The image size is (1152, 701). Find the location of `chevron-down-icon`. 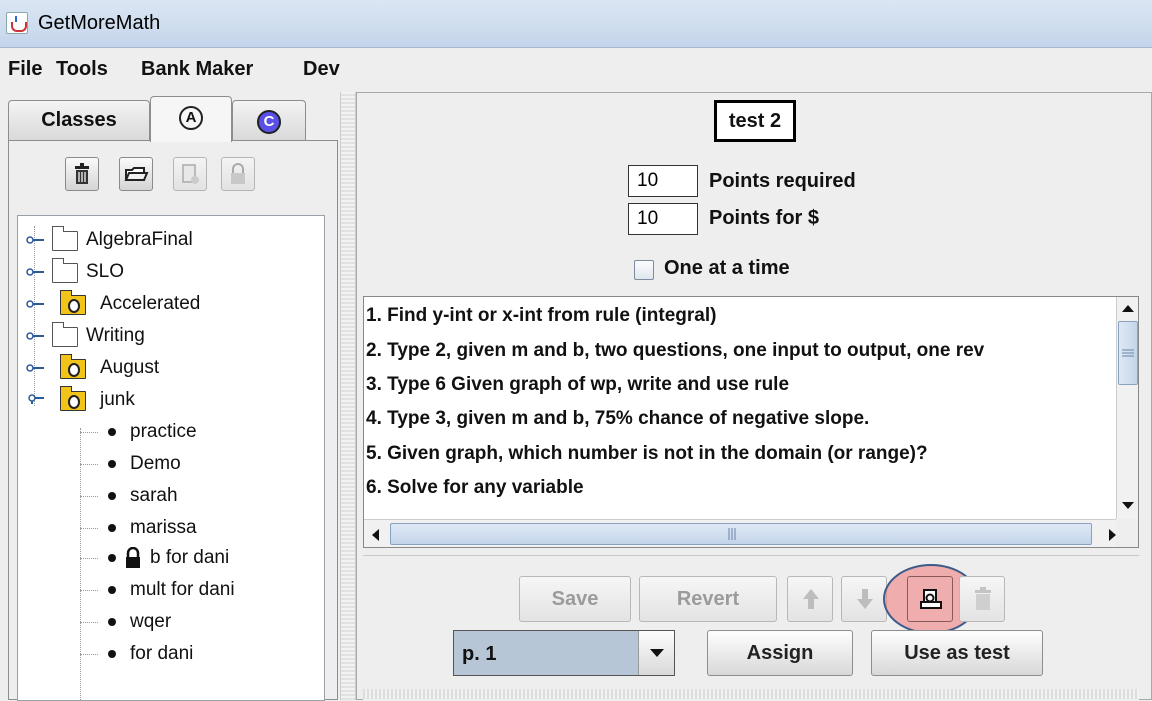

chevron-down-icon is located at coordinates (657, 653).